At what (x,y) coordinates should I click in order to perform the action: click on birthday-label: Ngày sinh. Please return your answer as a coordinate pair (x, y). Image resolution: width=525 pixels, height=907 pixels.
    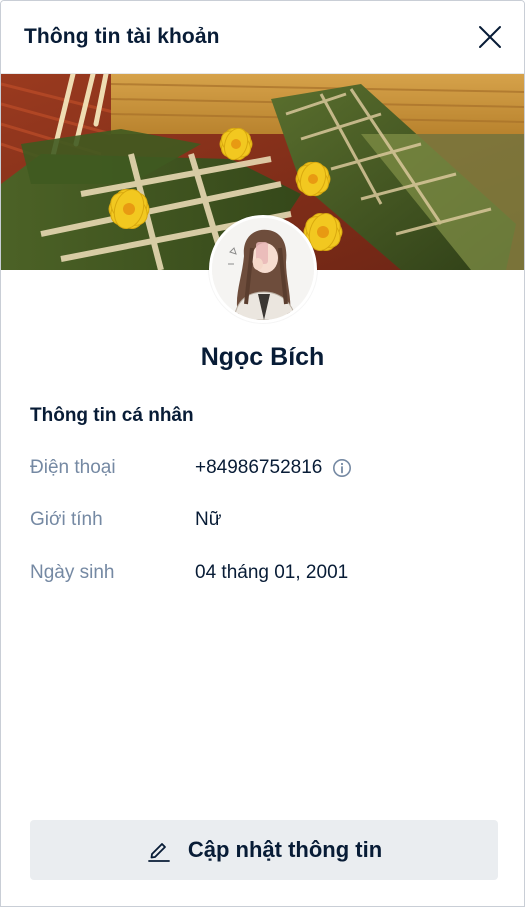
    Looking at the image, I should click on (72, 572).